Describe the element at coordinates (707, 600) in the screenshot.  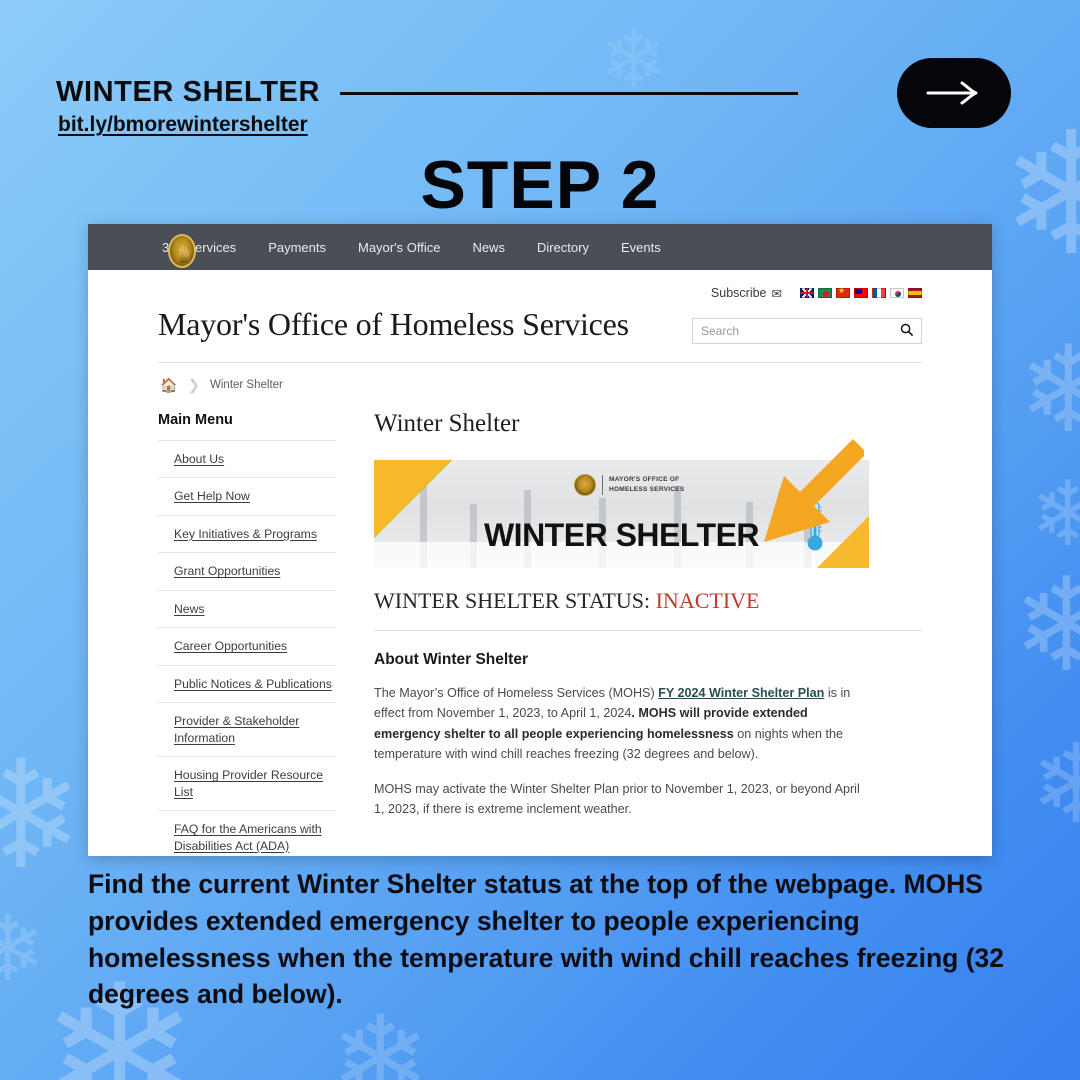
I see `status-badge: INACTIVE` at that location.